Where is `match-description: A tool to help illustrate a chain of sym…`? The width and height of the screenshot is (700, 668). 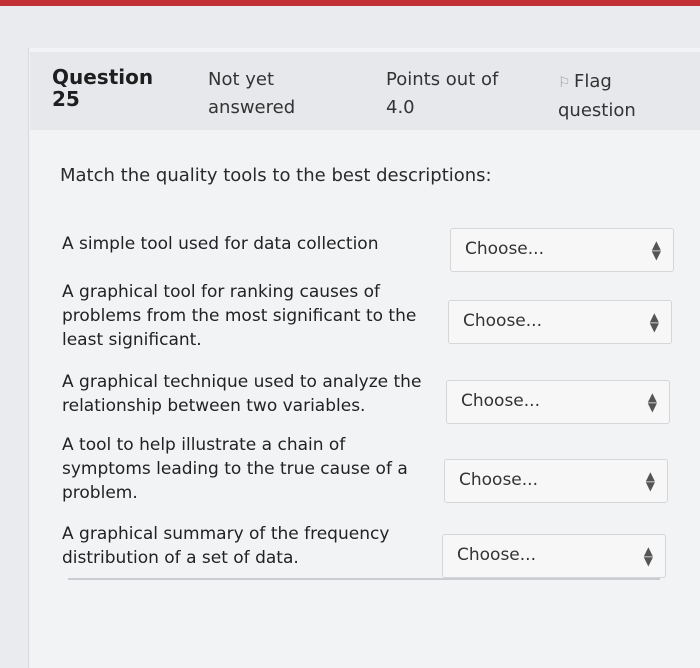 match-description: A tool to help illustrate a chain of sym… is located at coordinates (235, 469).